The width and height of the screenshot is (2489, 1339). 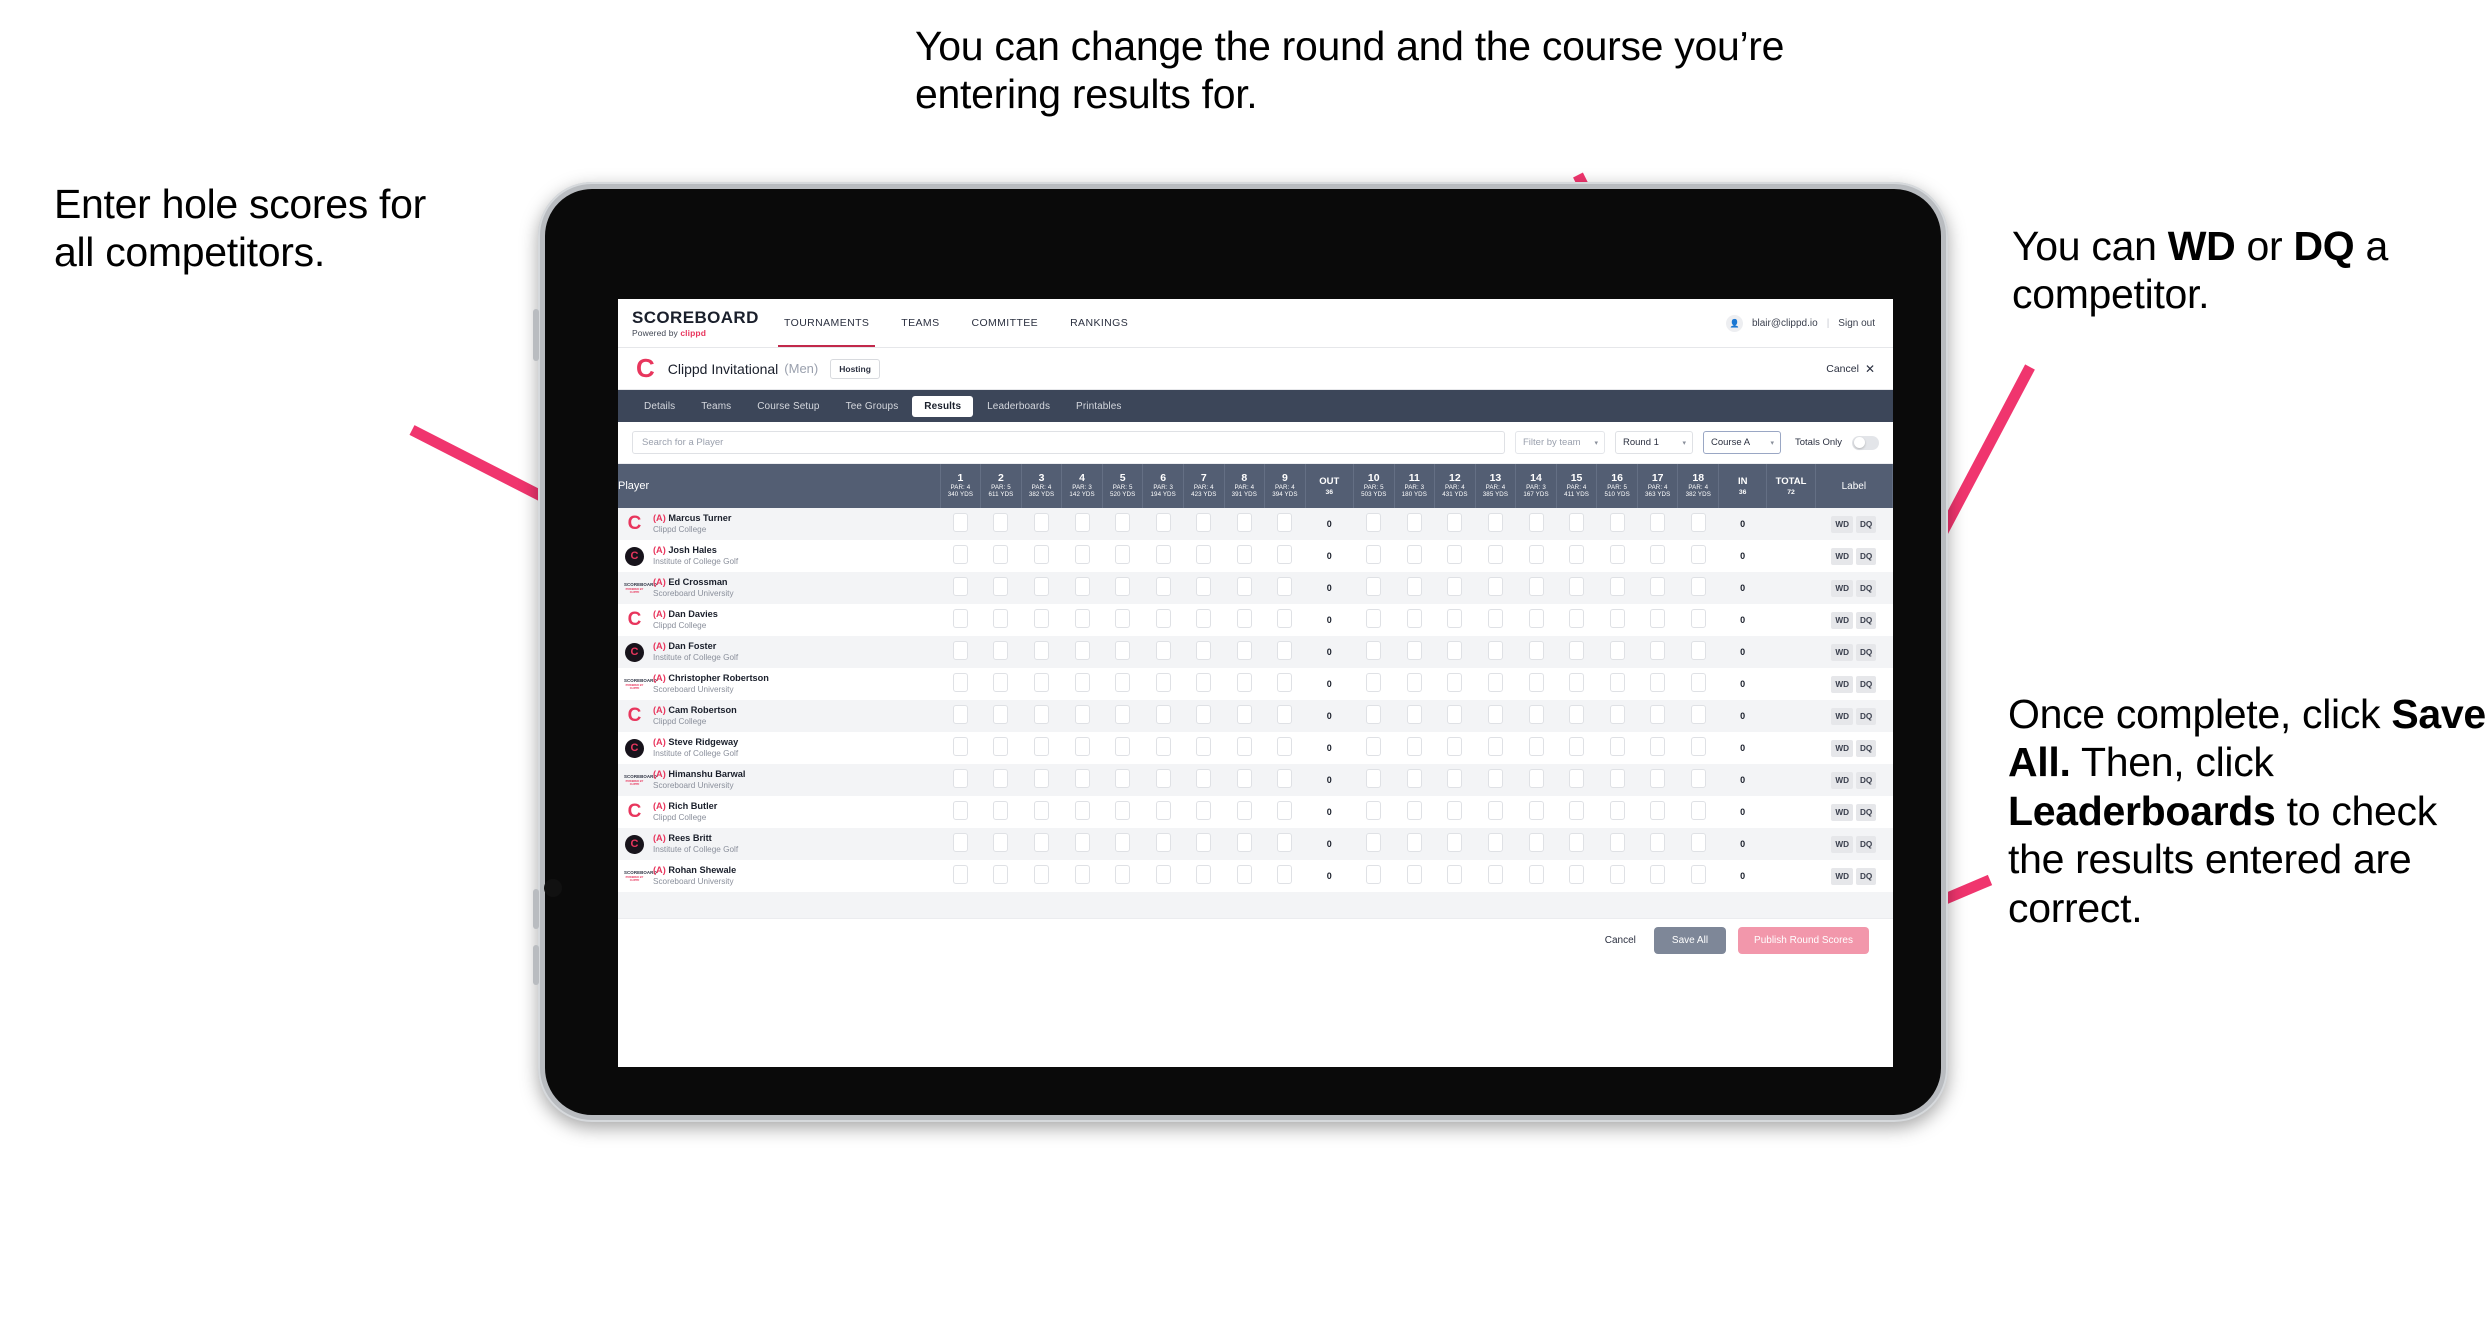 I want to click on nav-rankings: RANKINGS, so click(x=1099, y=323).